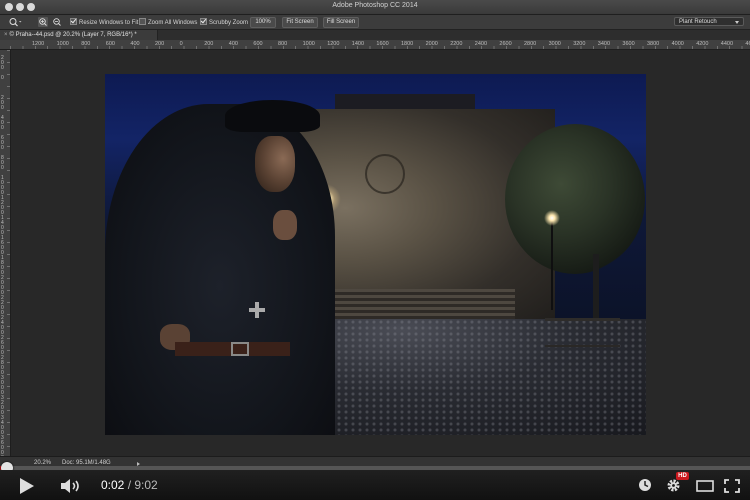  What do you see at coordinates (420, 304) in the screenshot?
I see `stone-steps` at bounding box center [420, 304].